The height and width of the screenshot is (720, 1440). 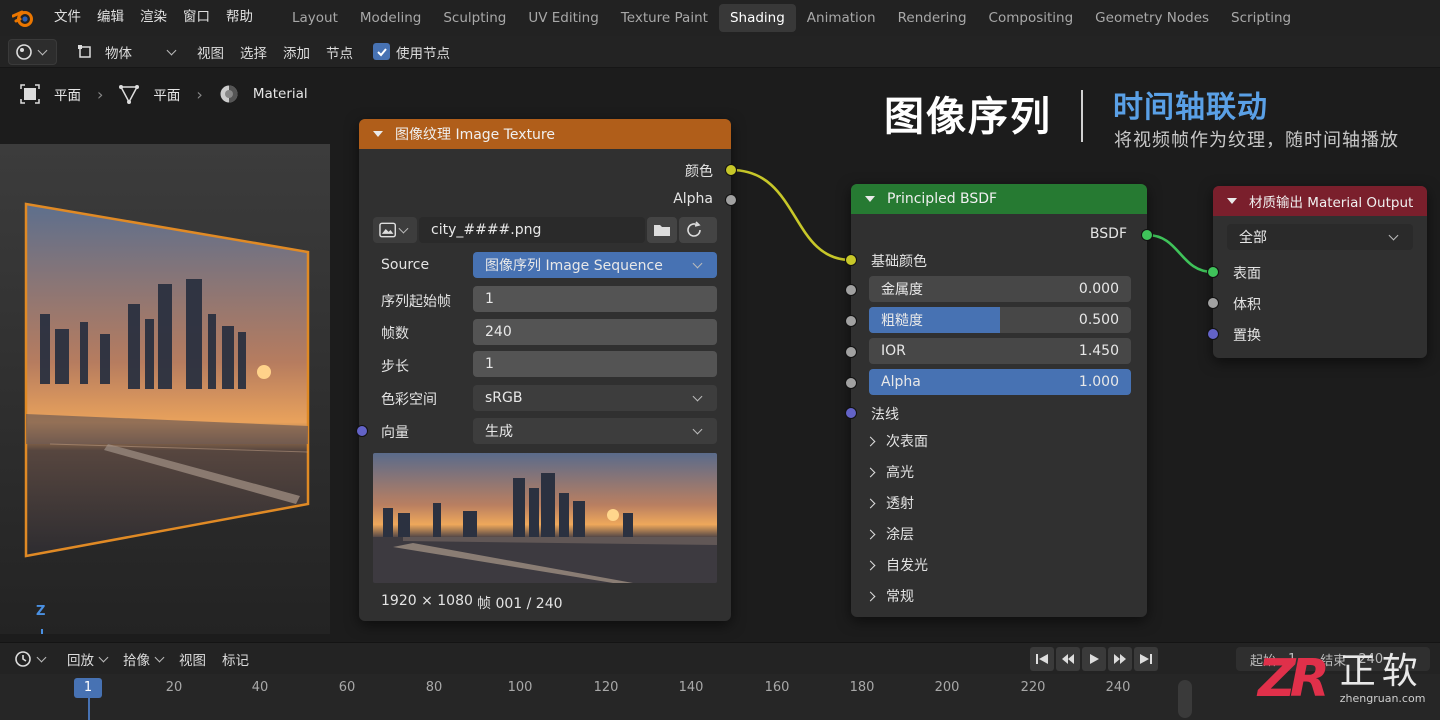 I want to click on image-filename-field: city_####.png, so click(x=532, y=230).